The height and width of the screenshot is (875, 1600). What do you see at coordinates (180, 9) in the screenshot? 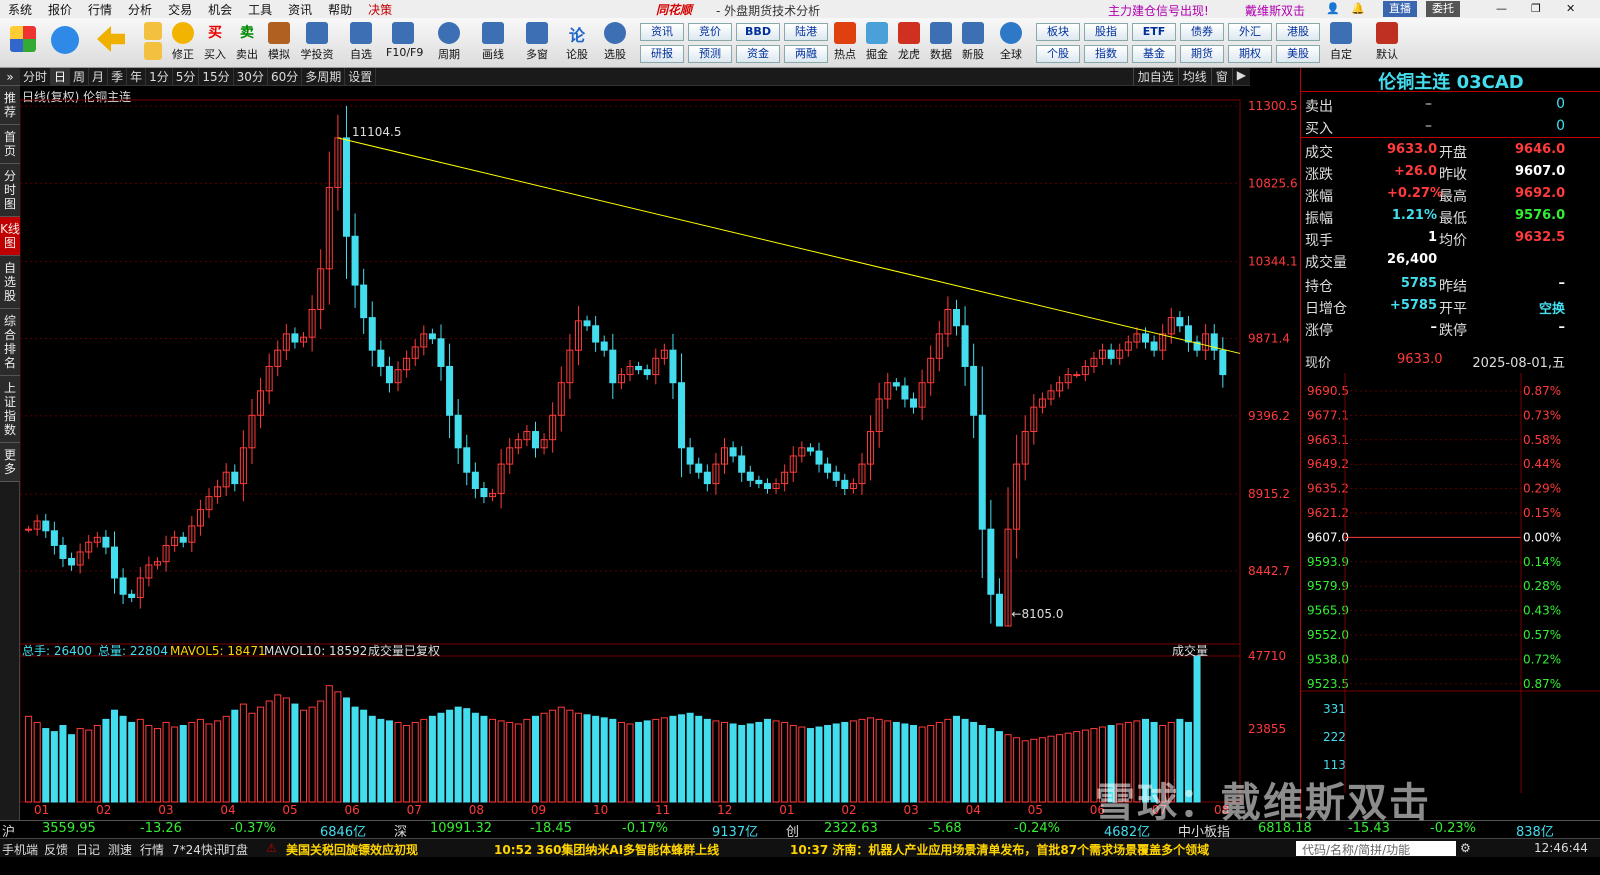
I see `menu-trade: 交易` at bounding box center [180, 9].